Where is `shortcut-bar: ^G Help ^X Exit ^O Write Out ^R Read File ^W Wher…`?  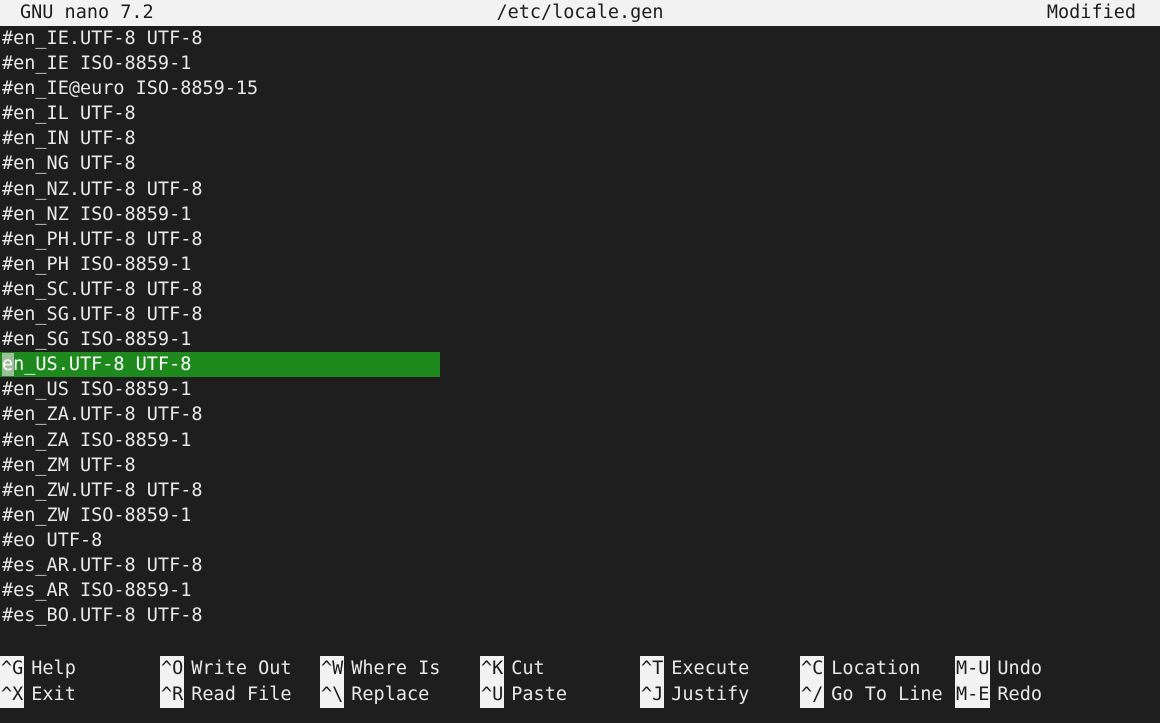 shortcut-bar: ^G Help ^X Exit ^O Write Out ^R Read File ^W Wher… is located at coordinates (580, 689).